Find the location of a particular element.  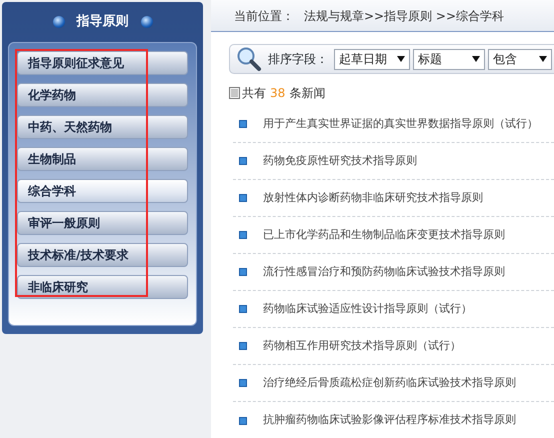

breadcrumb-label: 当前位置： is located at coordinates (264, 16).